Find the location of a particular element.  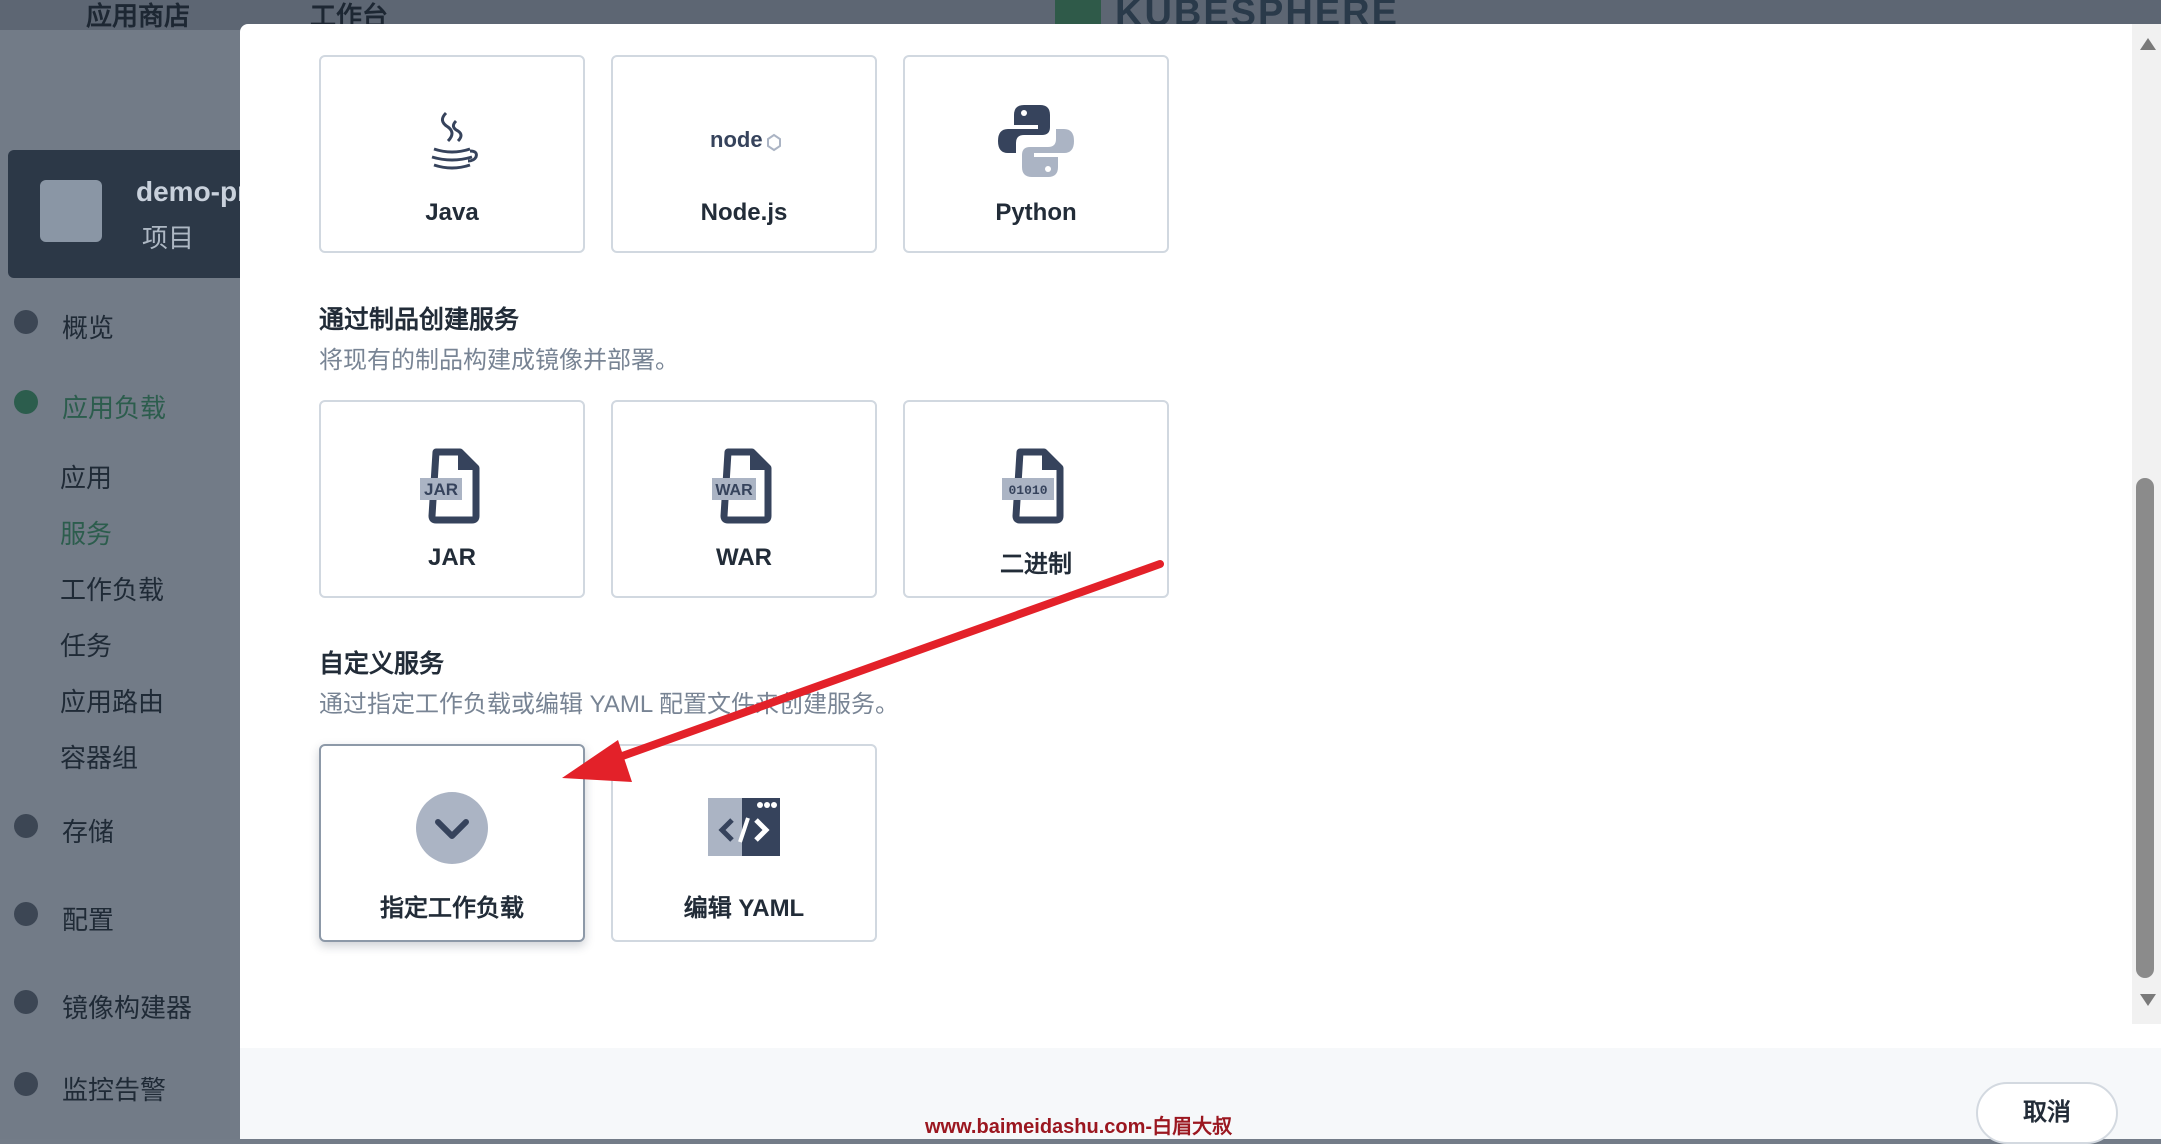

artifact-section-title: 通过制品创建服务 is located at coordinates (419, 320).